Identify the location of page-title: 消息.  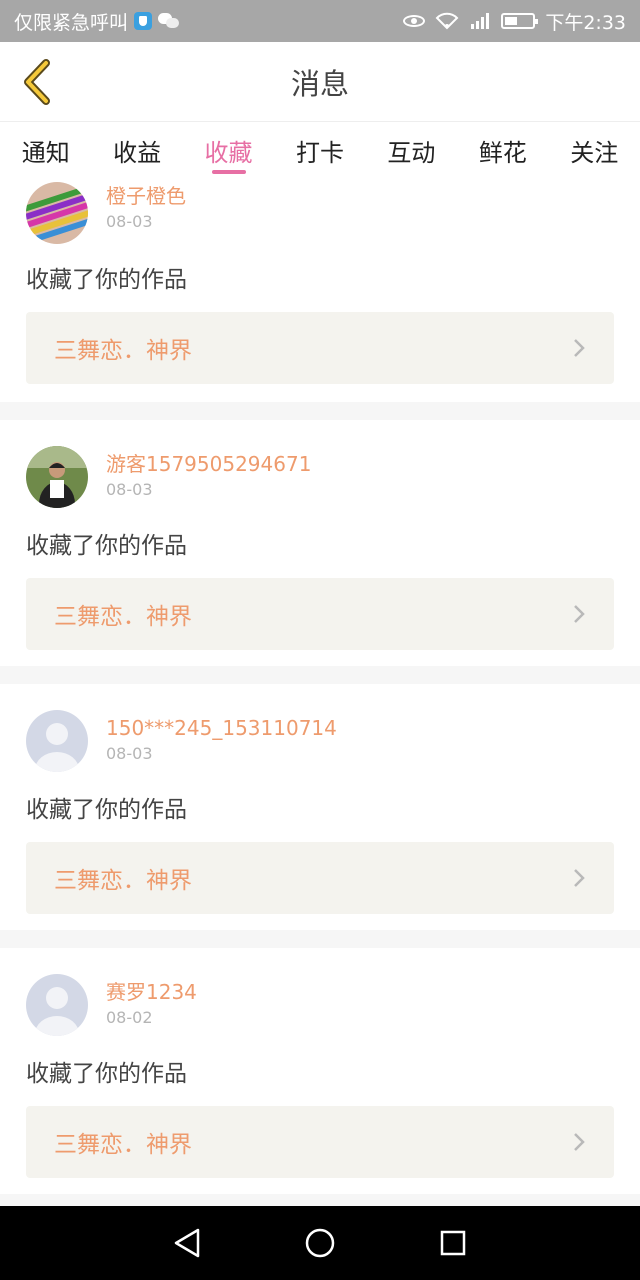
(319, 83).